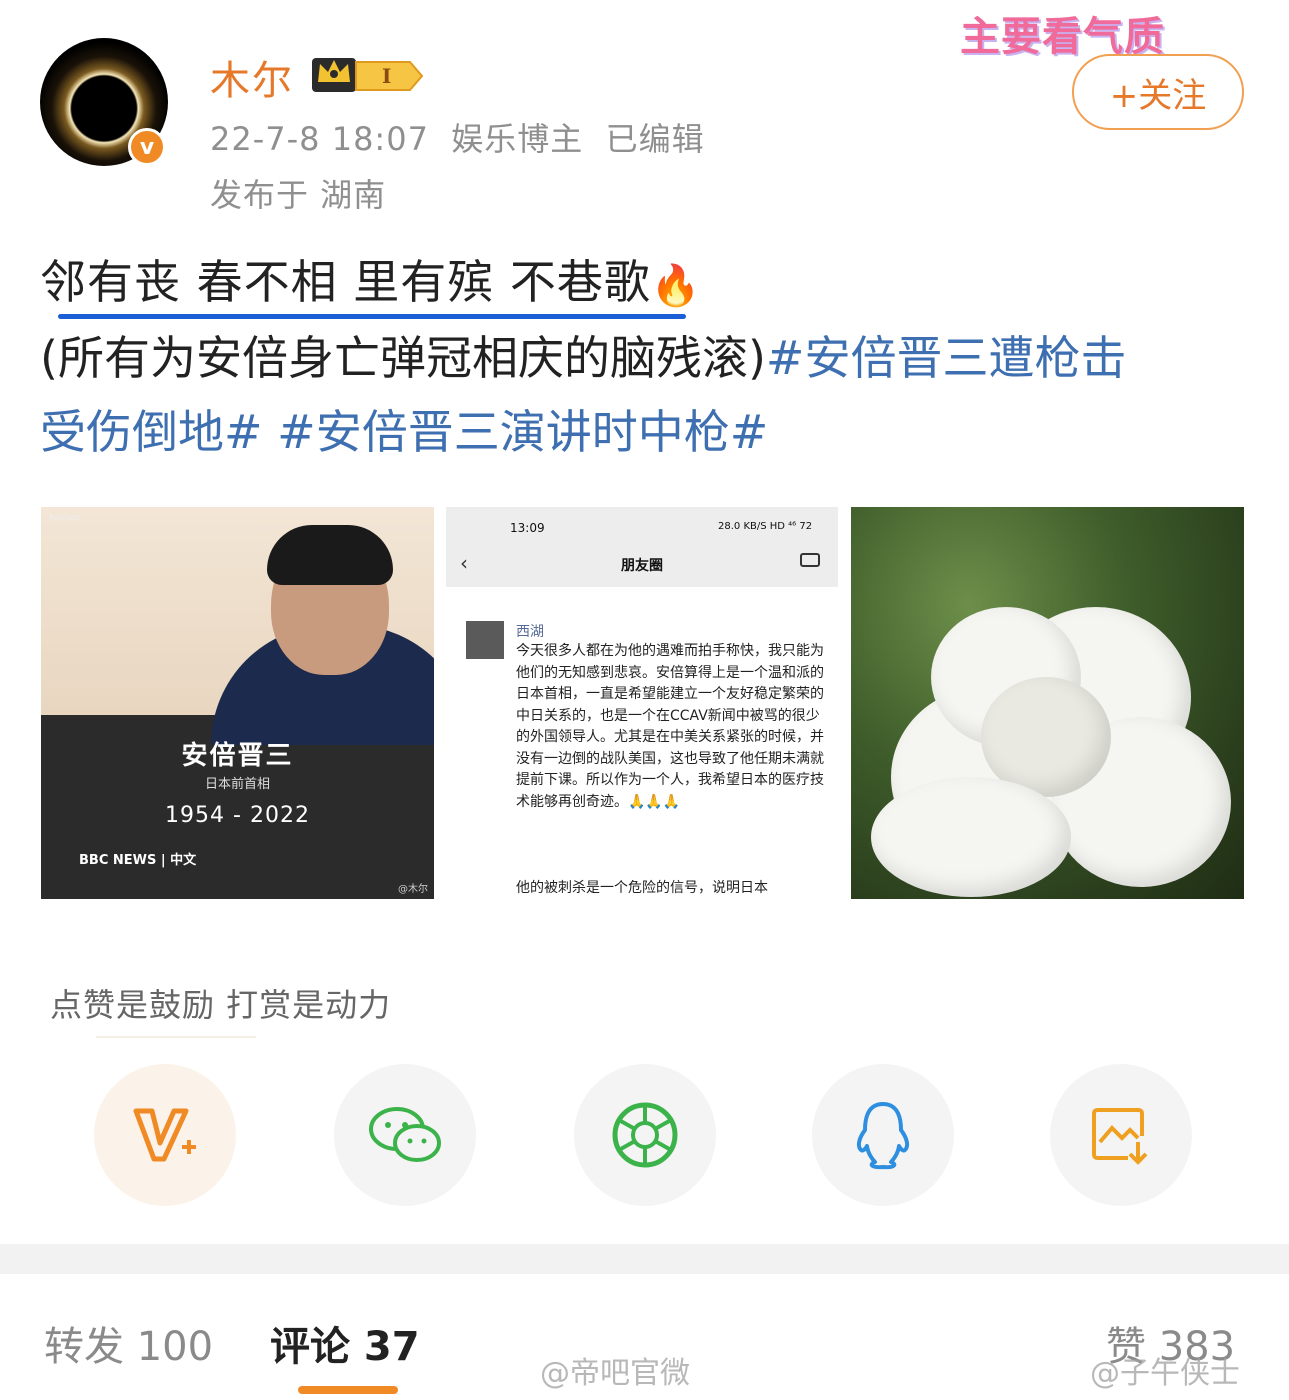  What do you see at coordinates (386, 76) in the screenshot?
I see `level-text: I` at bounding box center [386, 76].